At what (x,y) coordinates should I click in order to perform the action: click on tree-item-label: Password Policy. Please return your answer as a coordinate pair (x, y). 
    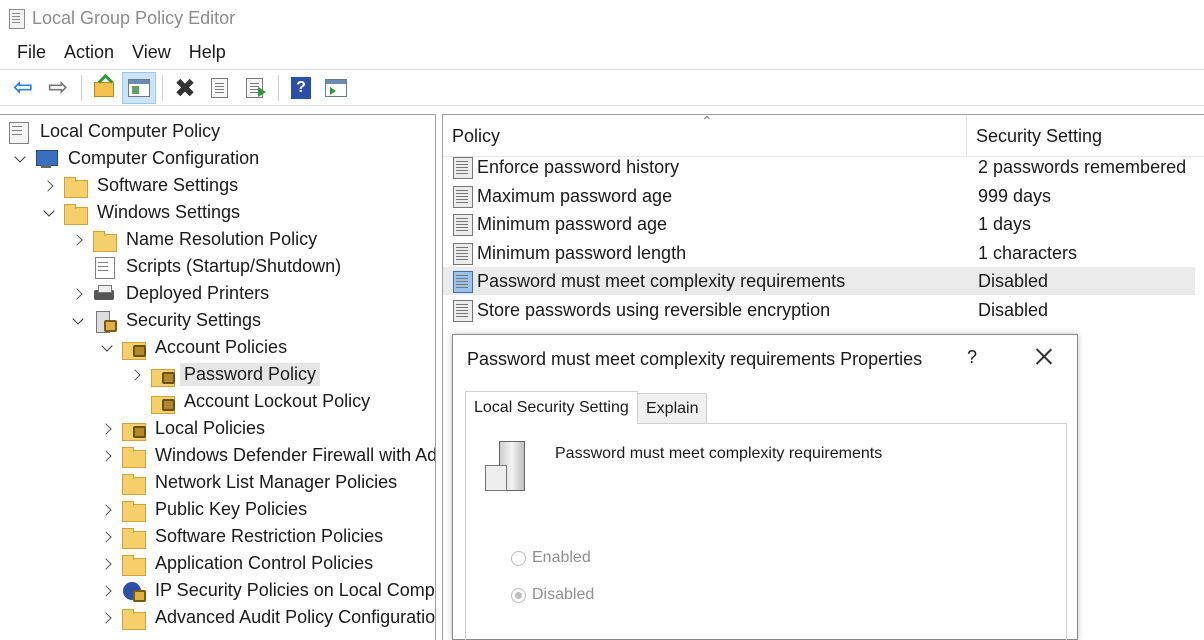
    Looking at the image, I should click on (250, 374).